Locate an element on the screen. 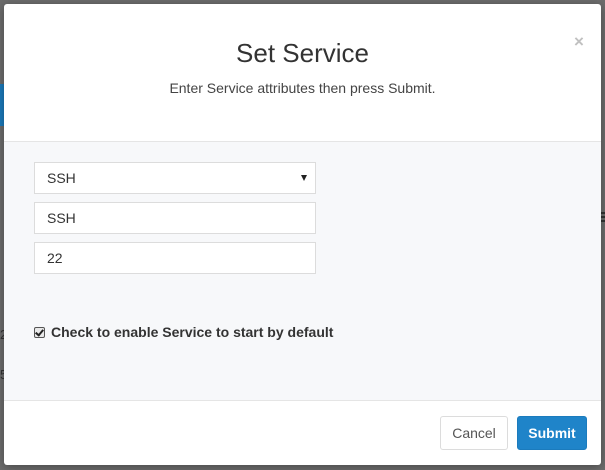 The image size is (605, 470). service-select: SSH is located at coordinates (175, 178).